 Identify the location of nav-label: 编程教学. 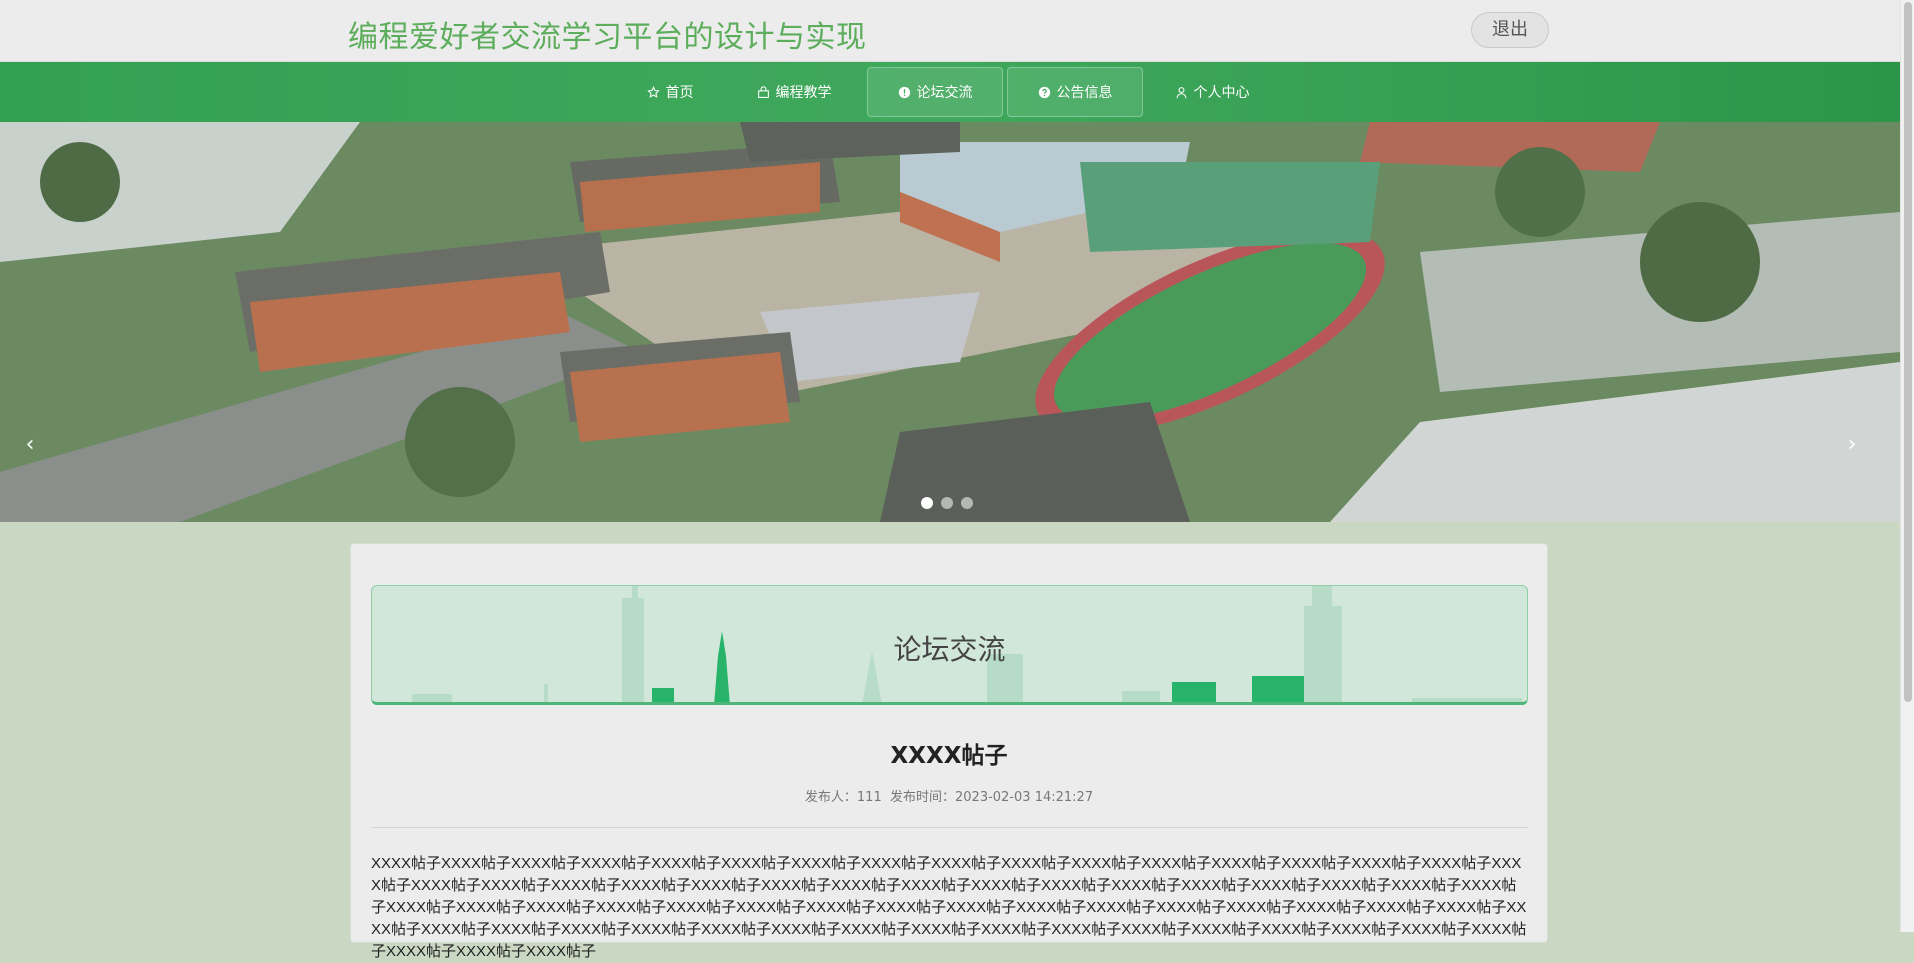
(803, 93).